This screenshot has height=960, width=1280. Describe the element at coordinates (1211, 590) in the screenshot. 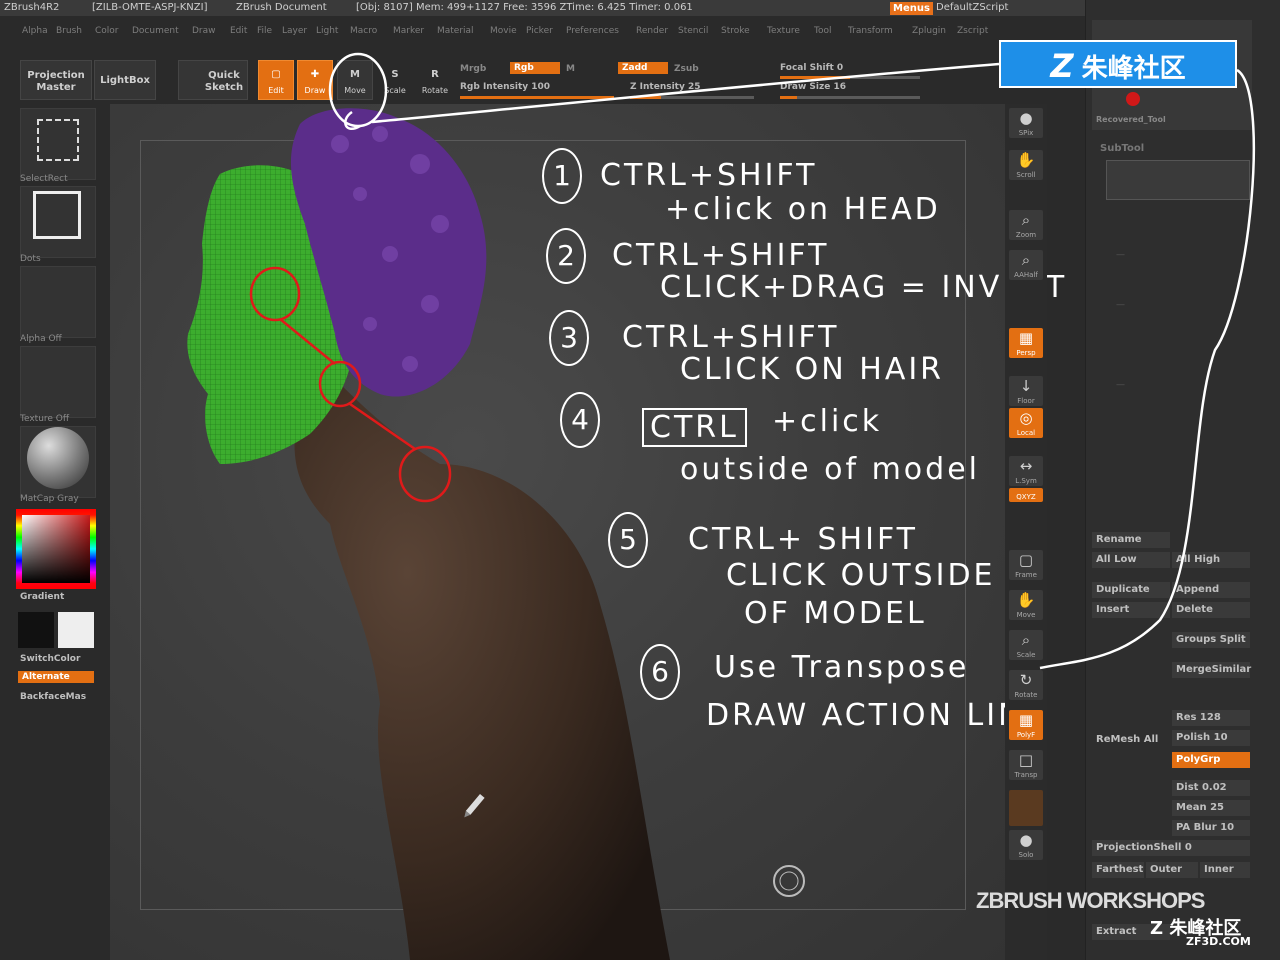

I see `append-button: Append` at that location.